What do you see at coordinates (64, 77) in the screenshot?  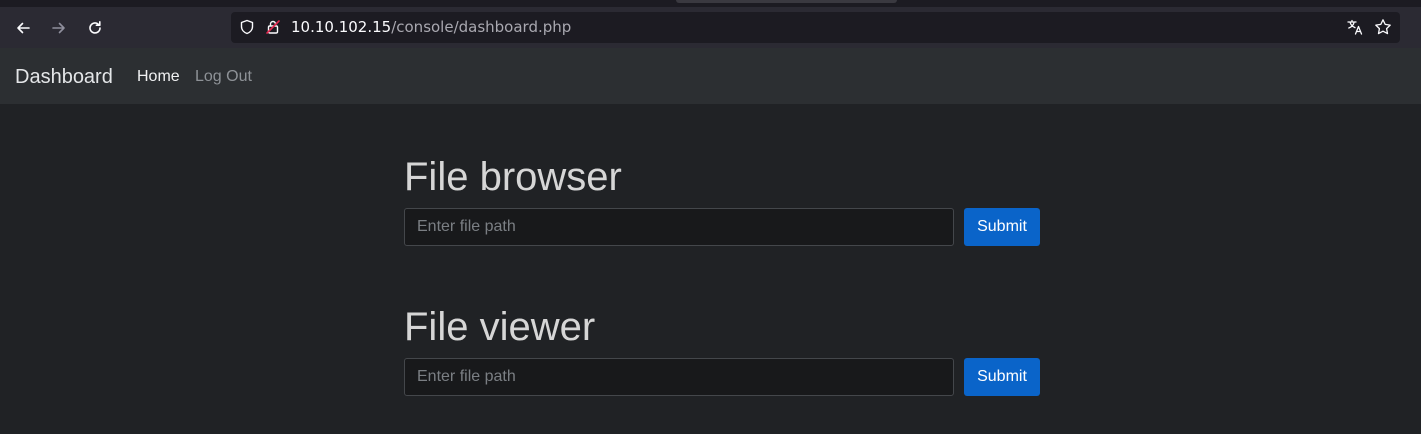 I see `brand-link: Dashboard` at bounding box center [64, 77].